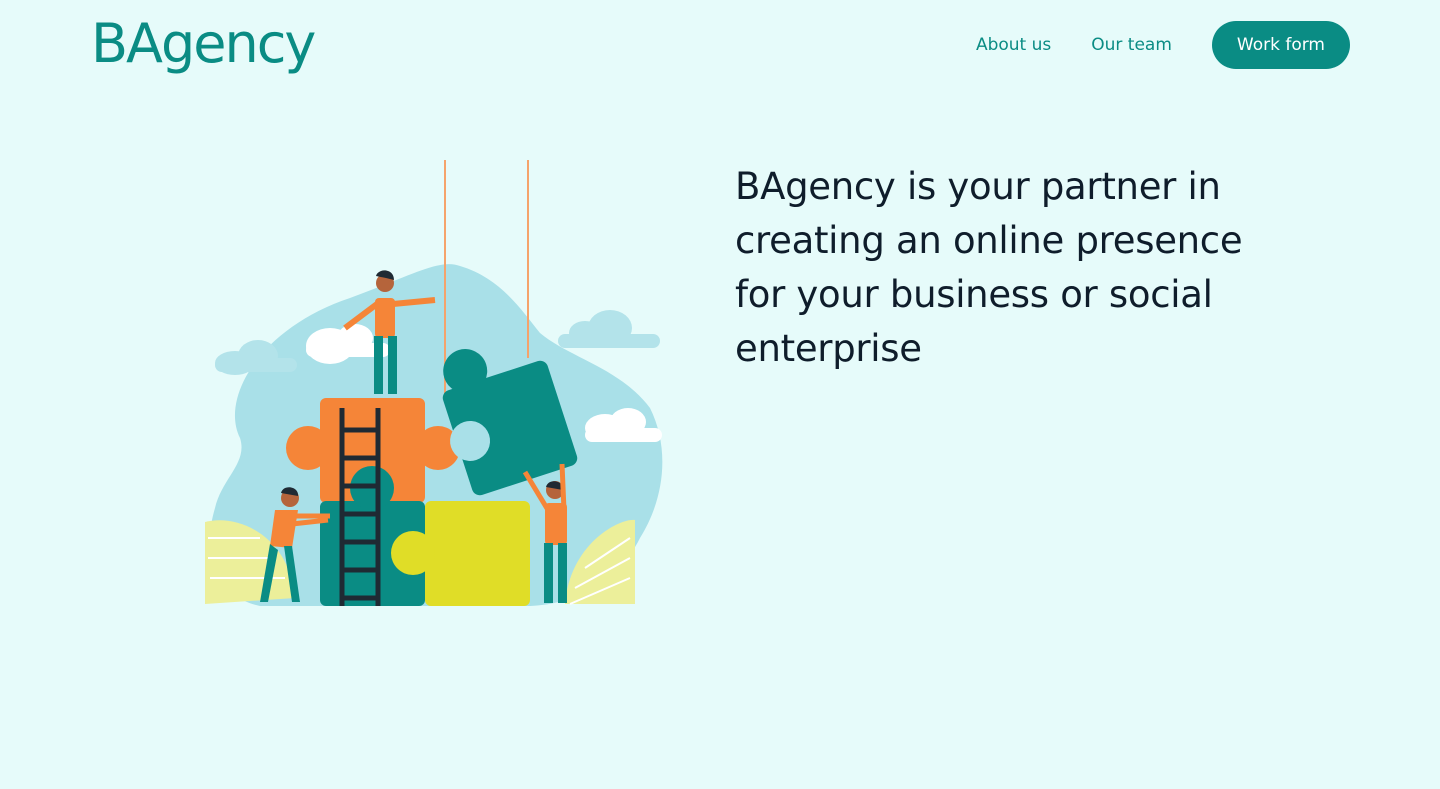 Image resolution: width=1440 pixels, height=789 pixels. I want to click on nav-link-about-us: About us, so click(1013, 45).